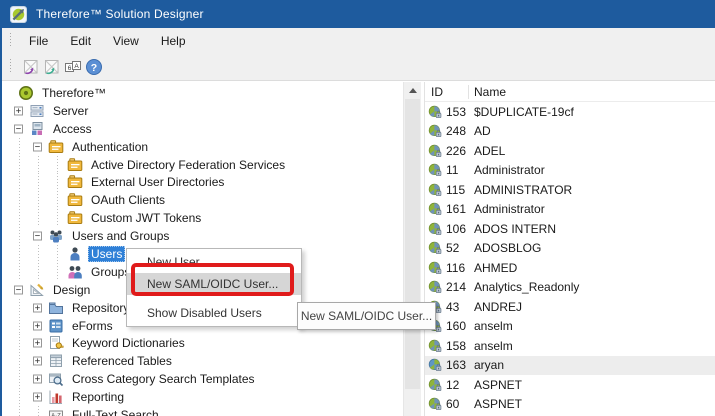 The height and width of the screenshot is (416, 715). Describe the element at coordinates (214, 313) in the screenshot. I see `context-menu-item-show-disabled-users: Show Disabled Users` at that location.